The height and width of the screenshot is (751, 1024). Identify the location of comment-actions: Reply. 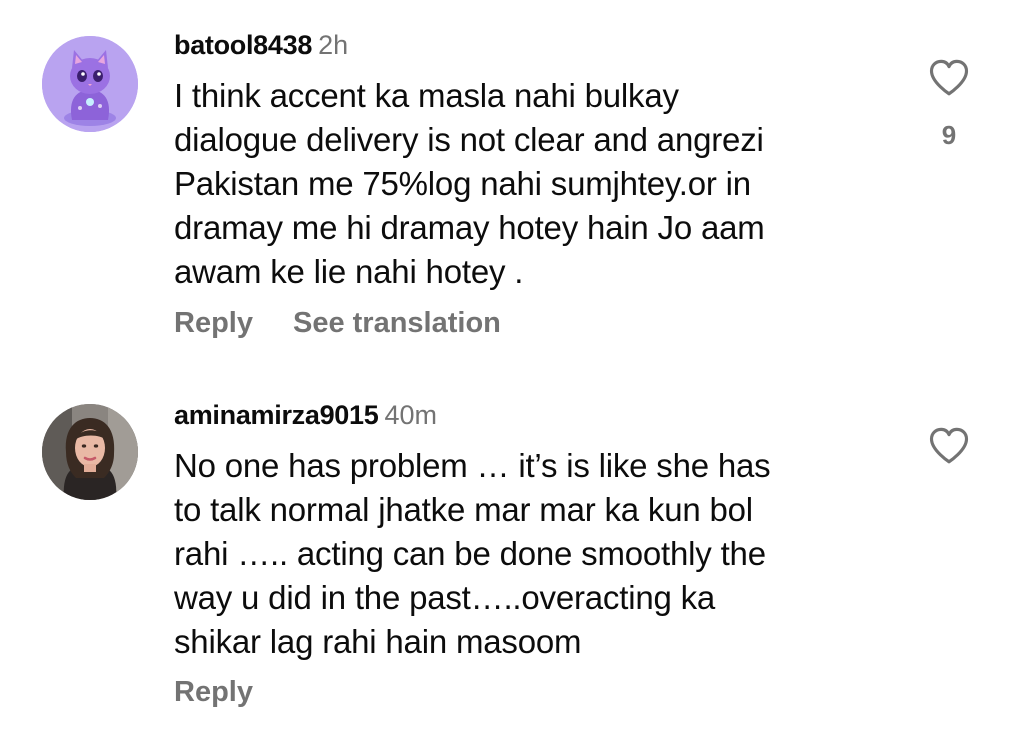
(213, 692).